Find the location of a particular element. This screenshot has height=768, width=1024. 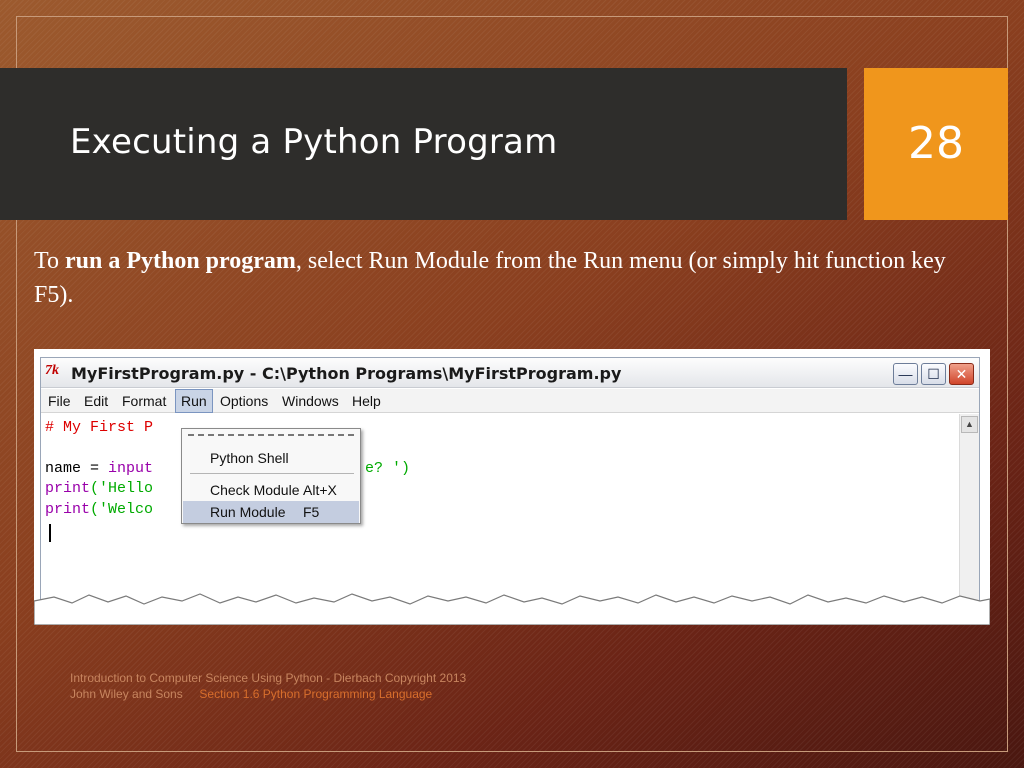

code-line-4: print('Welco is located at coordinates (99, 510).